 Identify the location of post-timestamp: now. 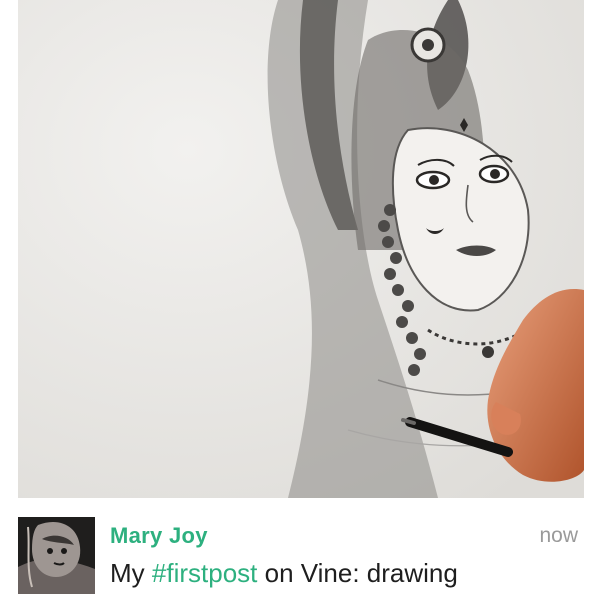
(558, 535).